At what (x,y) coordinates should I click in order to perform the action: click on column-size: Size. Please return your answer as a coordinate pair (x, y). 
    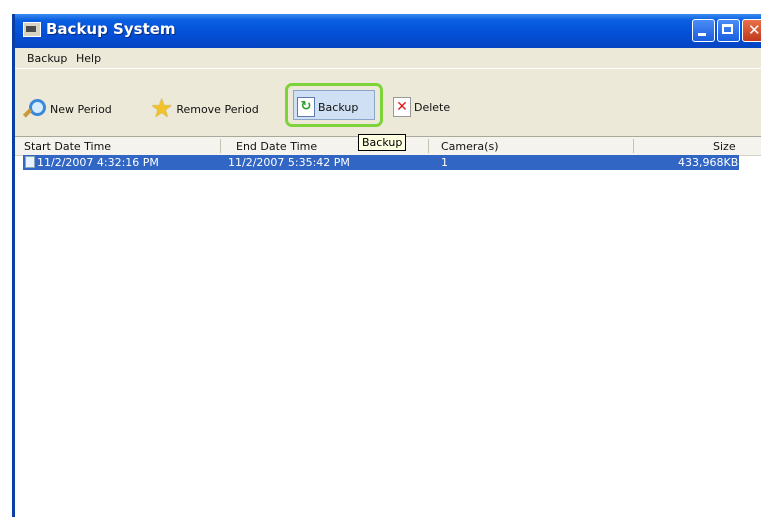
    Looking at the image, I should click on (724, 146).